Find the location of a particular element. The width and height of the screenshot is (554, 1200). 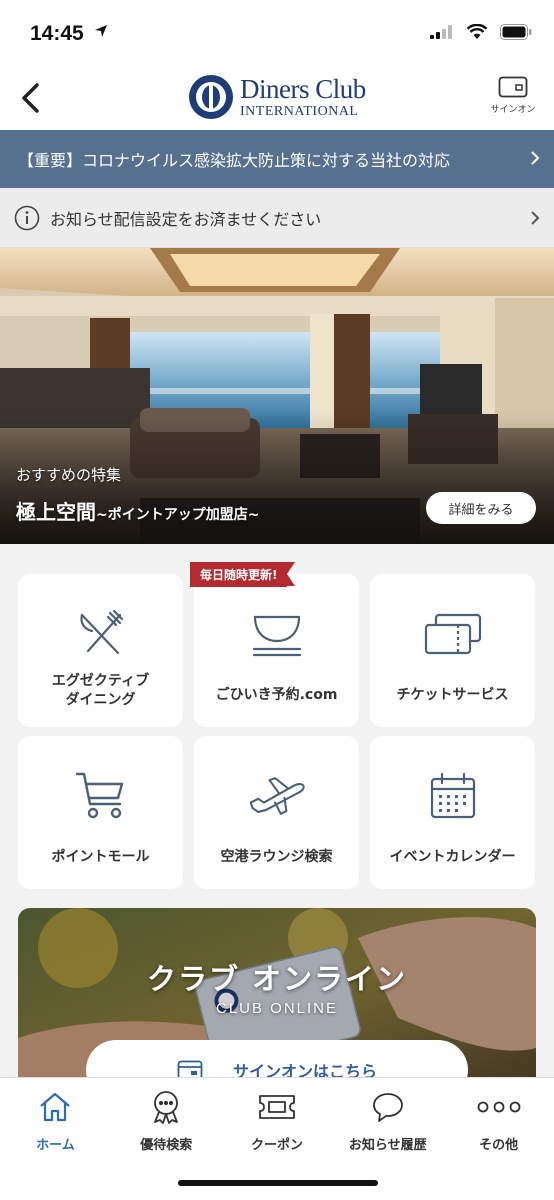

tile-ticket-service: チケットサービス is located at coordinates (452, 650).